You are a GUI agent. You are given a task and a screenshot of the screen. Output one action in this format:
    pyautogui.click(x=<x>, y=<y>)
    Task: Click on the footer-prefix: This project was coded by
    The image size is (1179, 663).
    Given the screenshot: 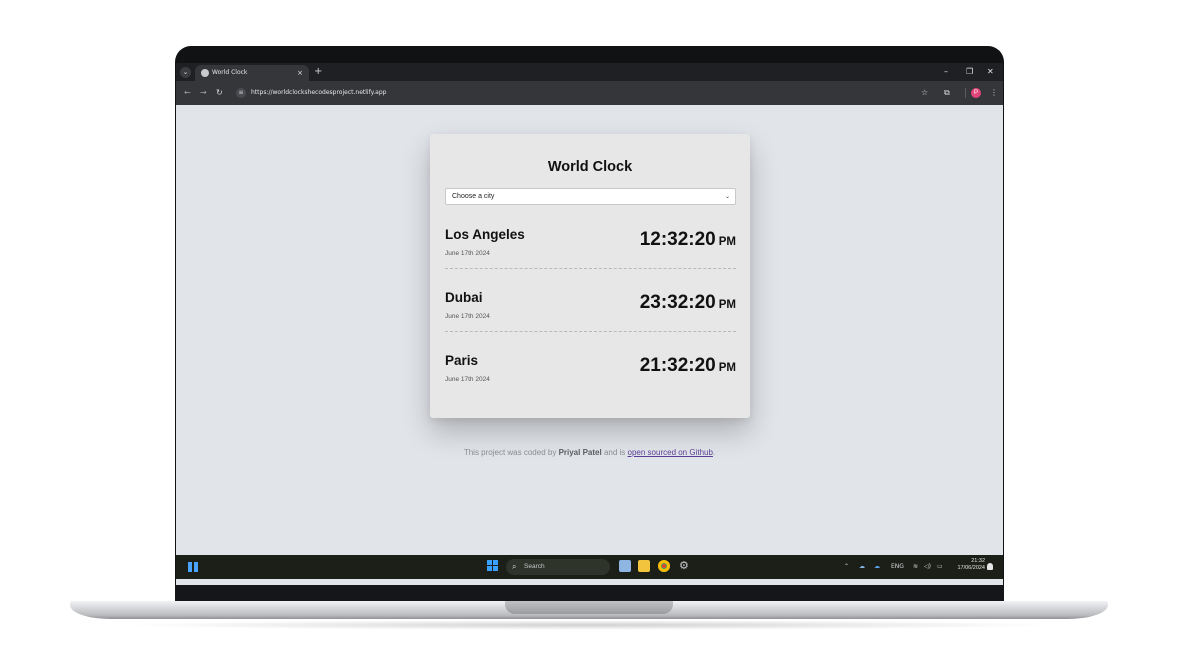 What is the action you would take?
    pyautogui.click(x=510, y=452)
    